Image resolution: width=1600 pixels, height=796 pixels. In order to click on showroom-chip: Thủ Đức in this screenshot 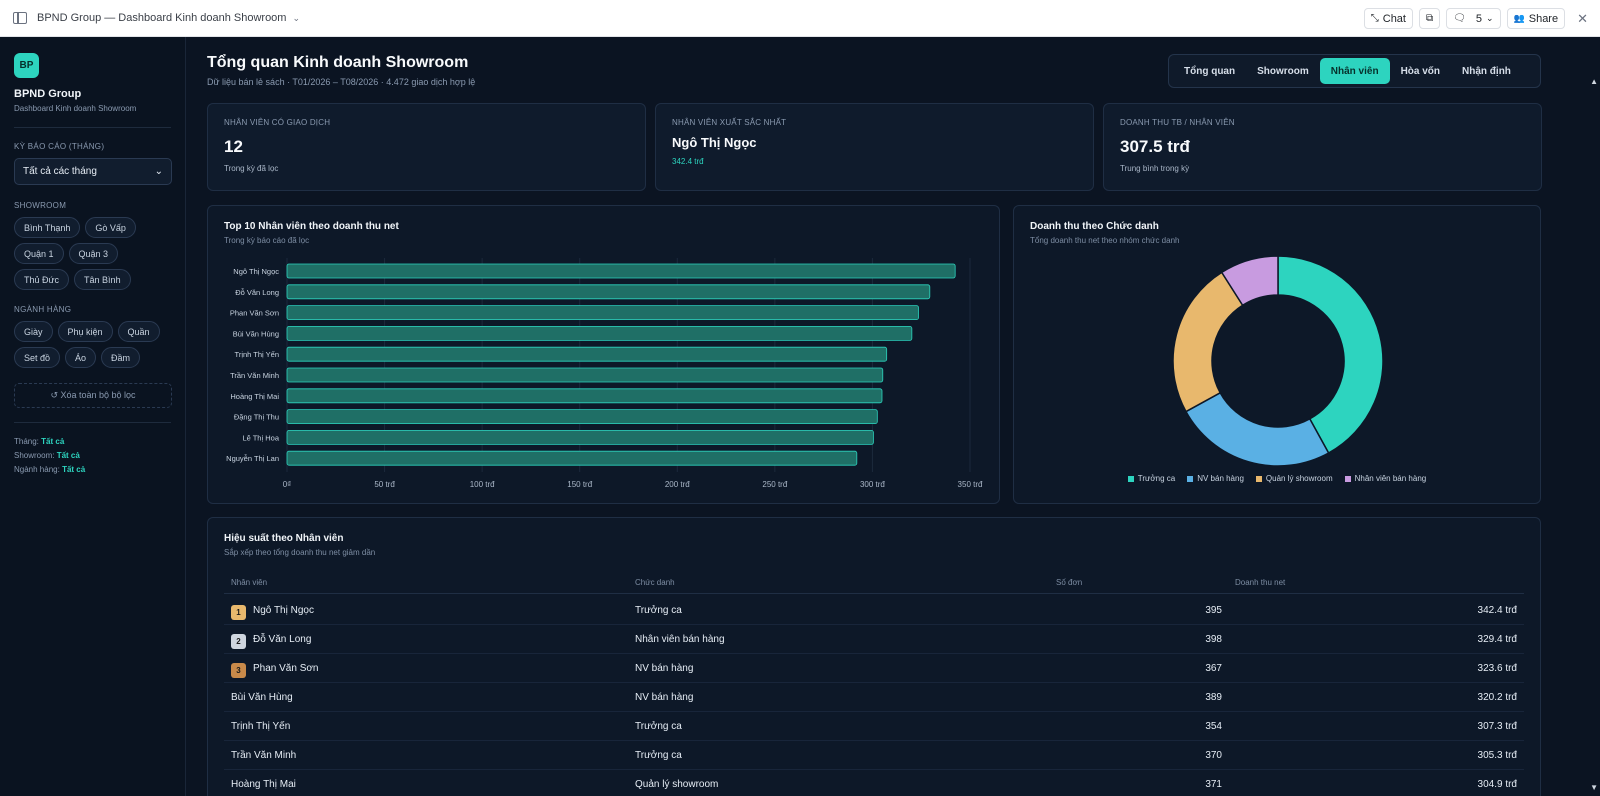, I will do `click(42, 279)`.